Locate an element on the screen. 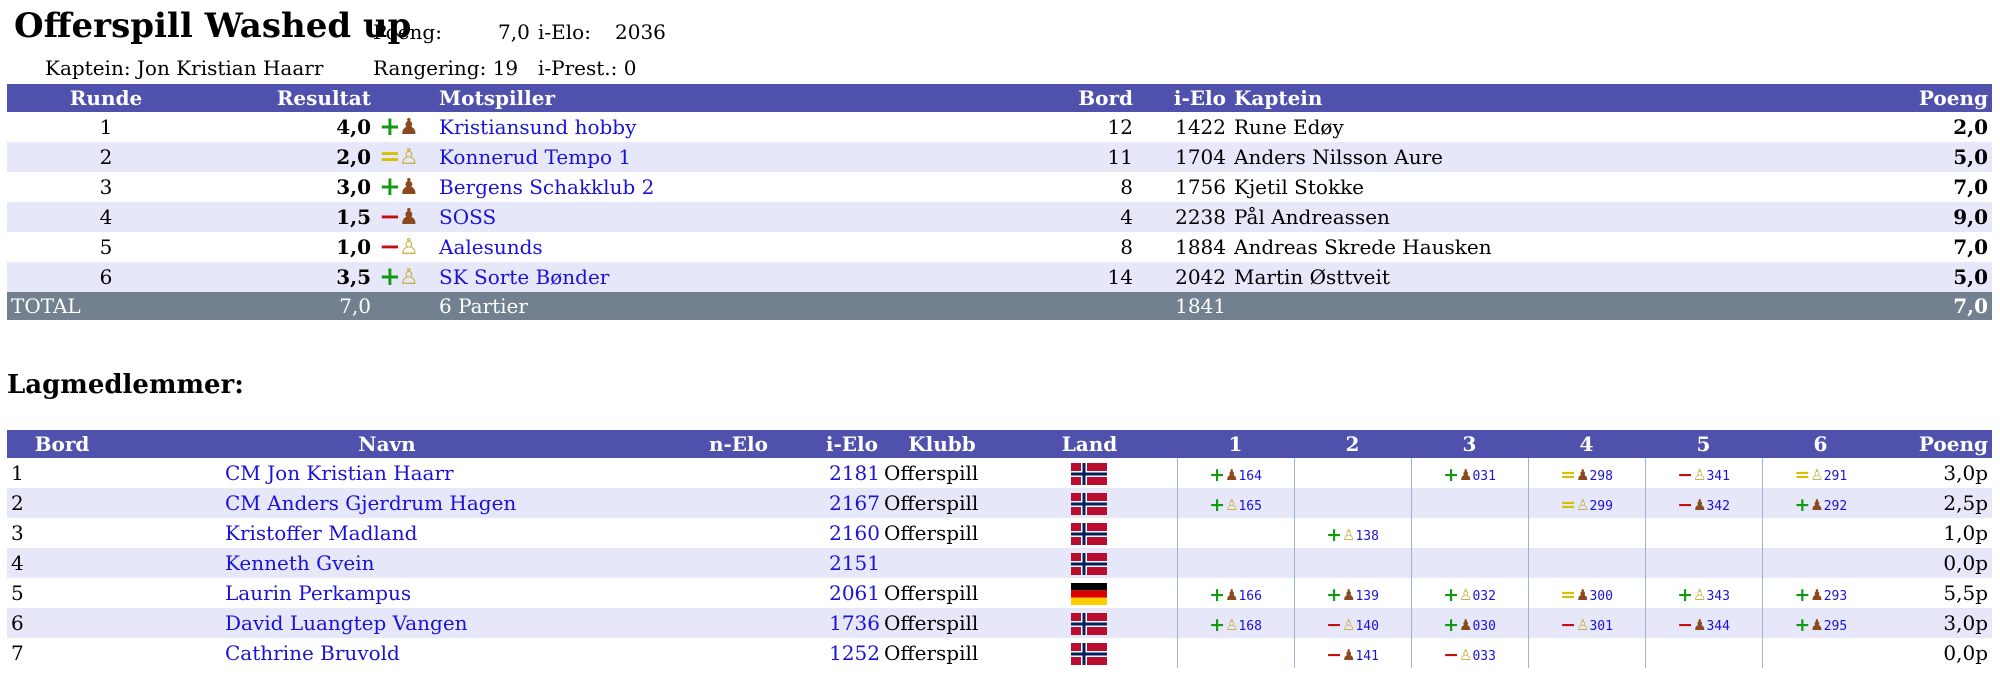 This screenshot has height=676, width=2000. member-name-link: Laurin Perkampus is located at coordinates (318, 593).